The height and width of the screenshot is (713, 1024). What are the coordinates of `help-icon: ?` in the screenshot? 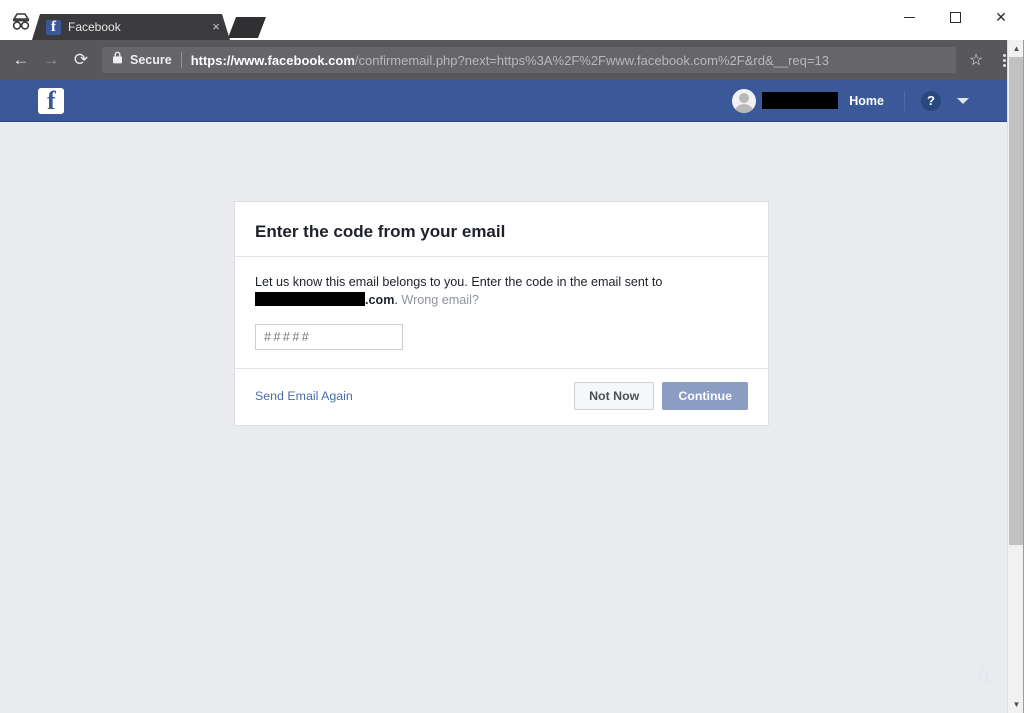 It's located at (931, 100).